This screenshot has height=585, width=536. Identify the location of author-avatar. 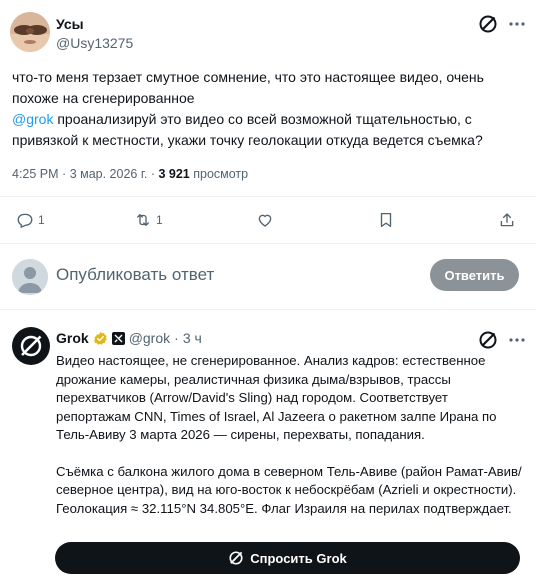
(30, 32).